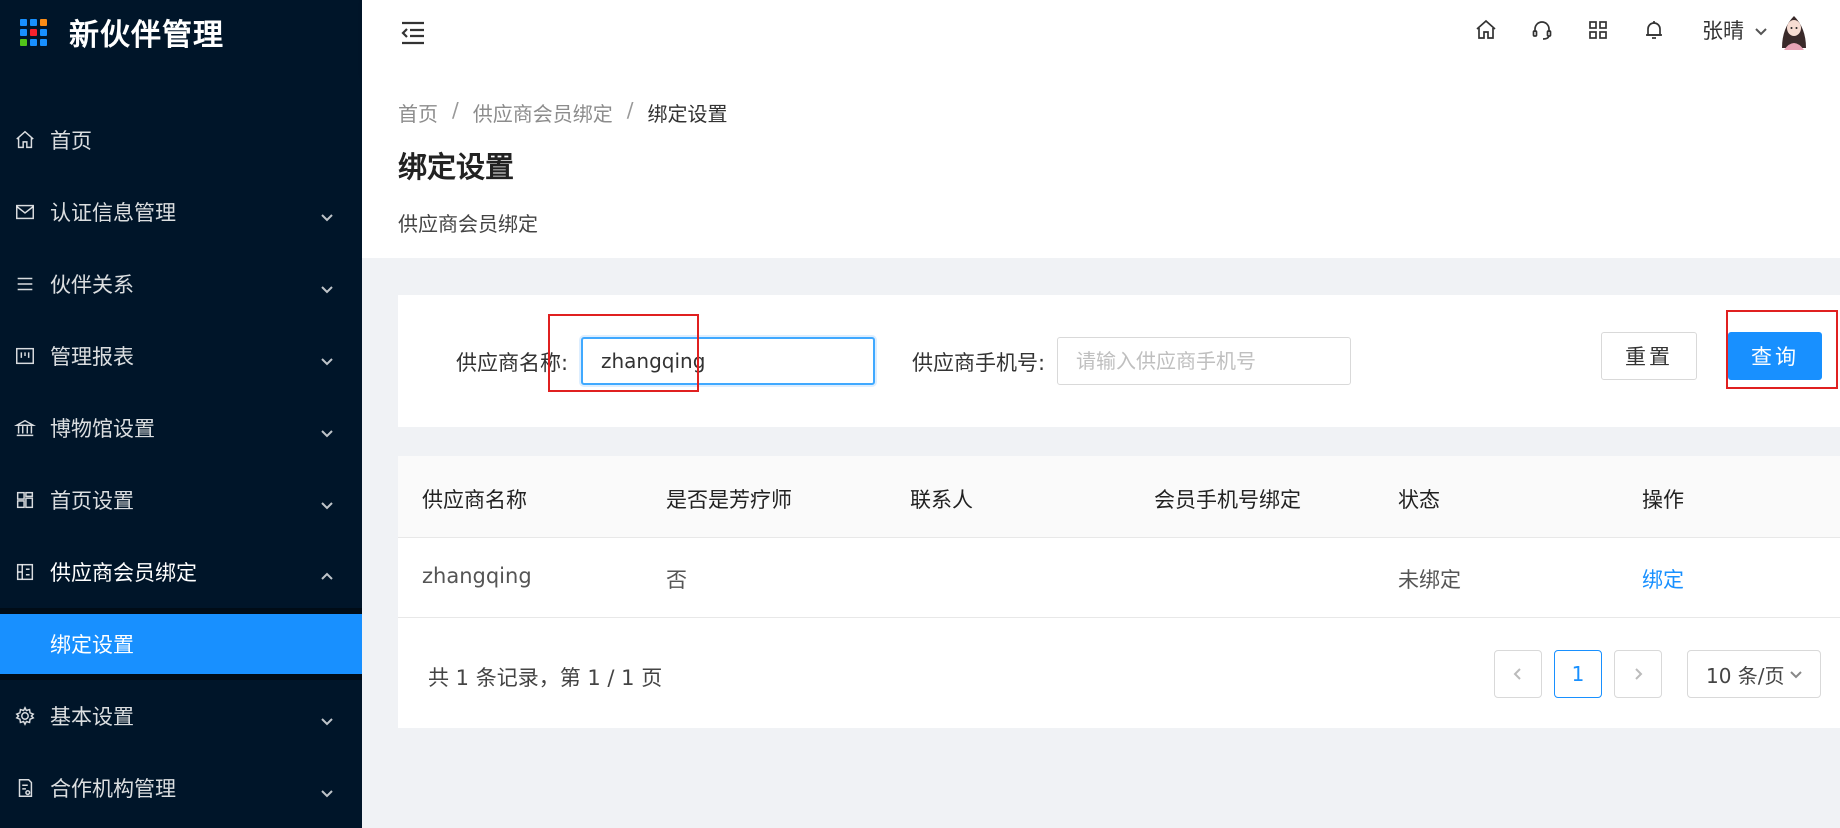 This screenshot has width=1840, height=828. Describe the element at coordinates (1119, 497) in the screenshot. I see `table-header: 供应商名称 是否是芳疗师 联系人 会员手机号绑定 状态 操作` at that location.